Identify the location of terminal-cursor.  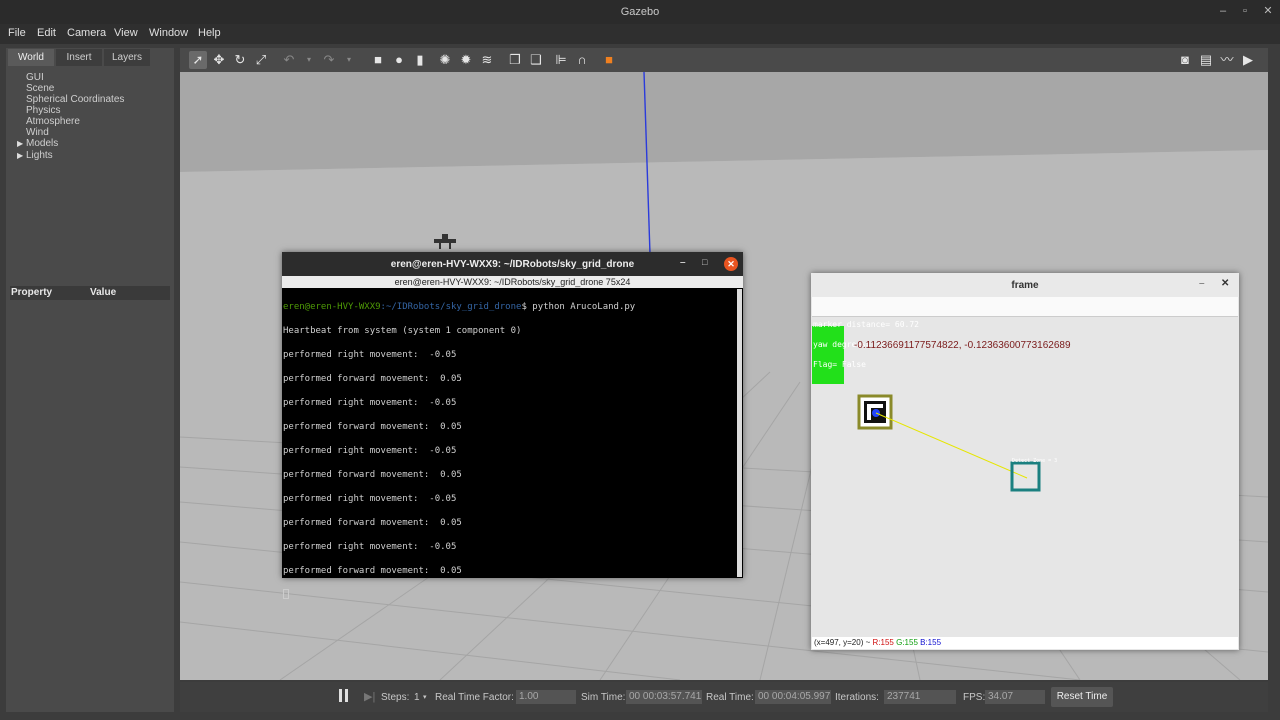
(509, 596).